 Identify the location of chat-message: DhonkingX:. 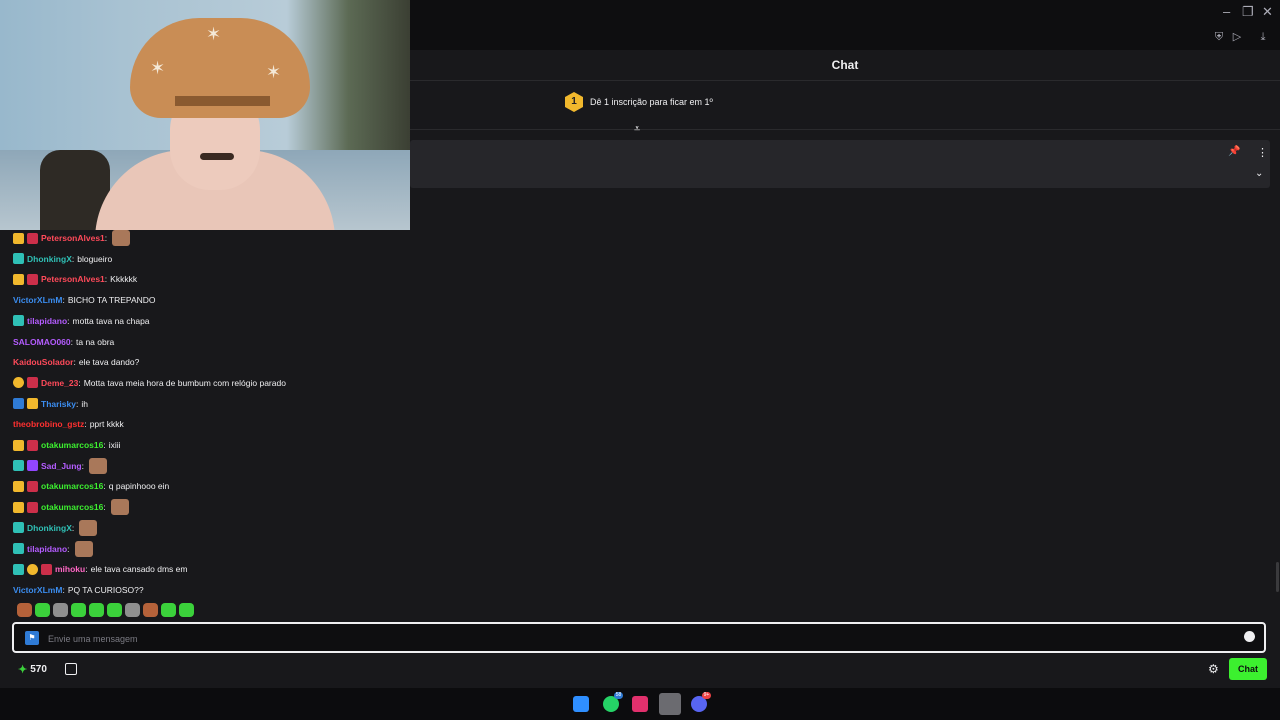
(55, 527).